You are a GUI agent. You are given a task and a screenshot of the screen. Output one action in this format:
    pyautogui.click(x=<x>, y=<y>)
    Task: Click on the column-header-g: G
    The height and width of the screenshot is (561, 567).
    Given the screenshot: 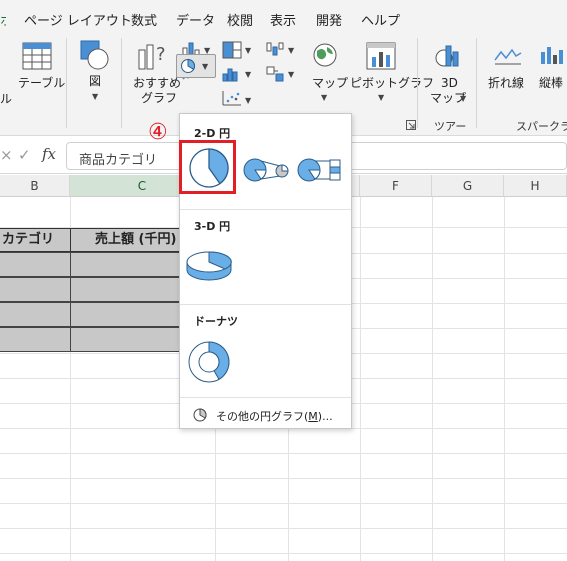 What is the action you would take?
    pyautogui.click(x=468, y=186)
    